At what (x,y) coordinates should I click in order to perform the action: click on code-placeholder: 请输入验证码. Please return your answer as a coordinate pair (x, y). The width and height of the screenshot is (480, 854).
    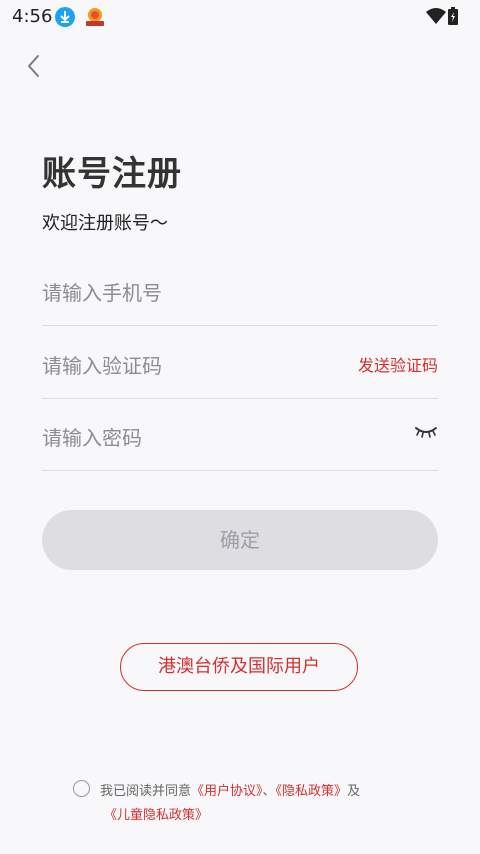
    Looking at the image, I should click on (102, 366).